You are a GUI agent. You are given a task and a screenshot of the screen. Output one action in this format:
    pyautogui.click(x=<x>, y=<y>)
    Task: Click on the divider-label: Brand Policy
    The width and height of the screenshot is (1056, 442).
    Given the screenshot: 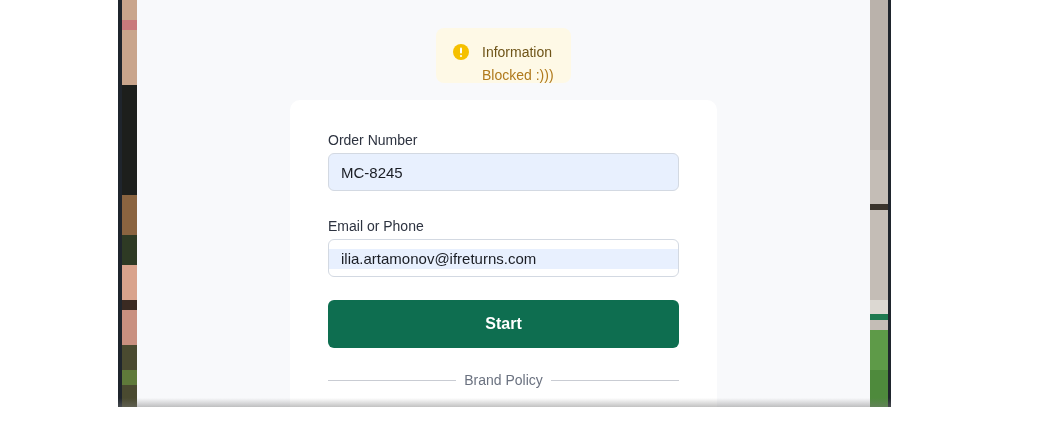 What is the action you would take?
    pyautogui.click(x=503, y=380)
    